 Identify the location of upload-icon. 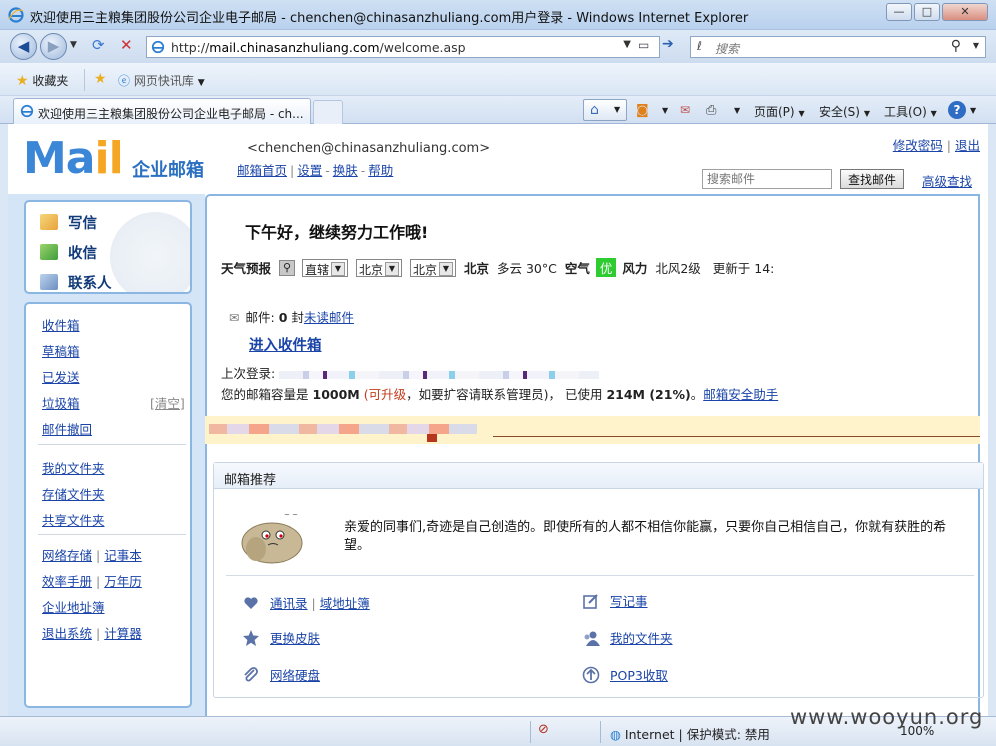
(591, 675).